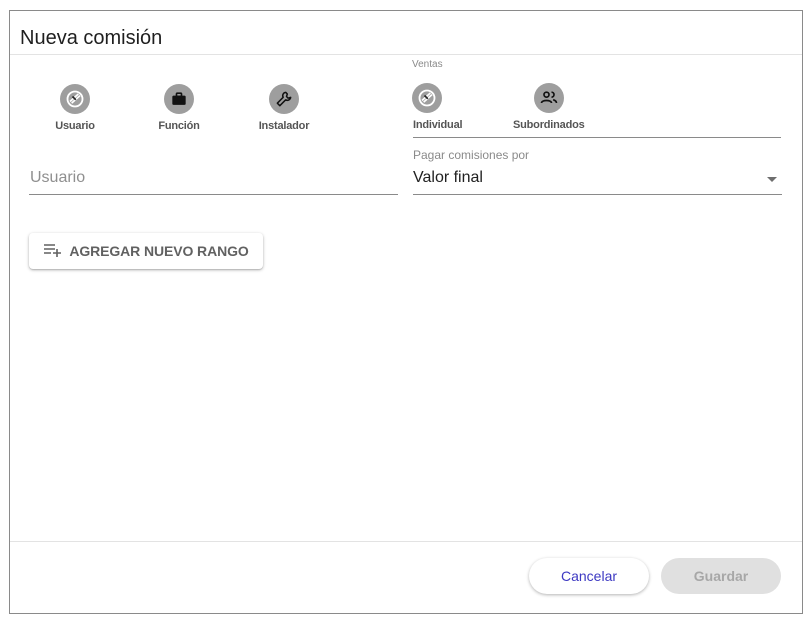 The width and height of the screenshot is (812, 626). Describe the element at coordinates (53, 251) in the screenshot. I see `playlist-add-icon` at that location.